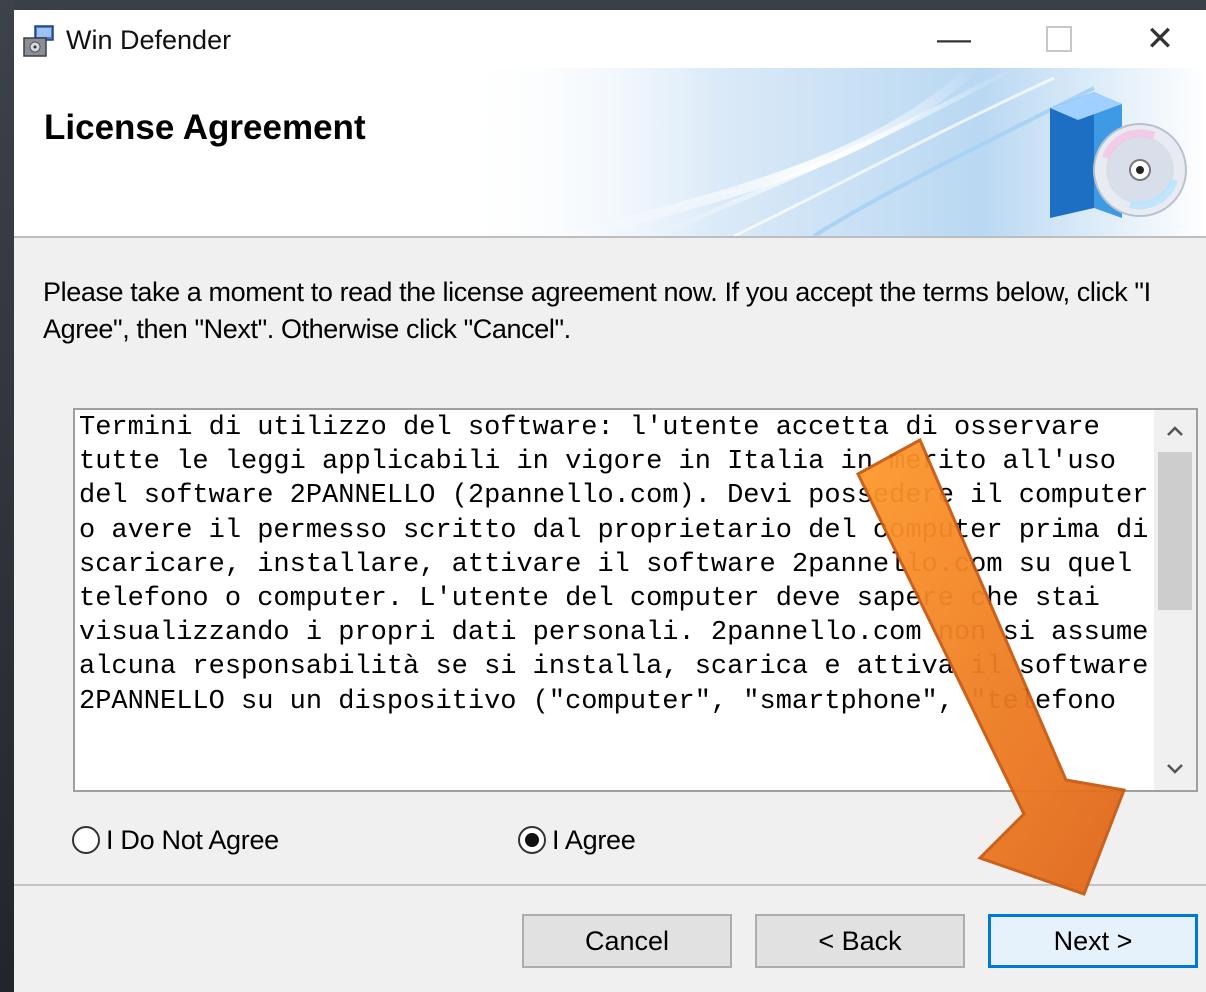 Image resolution: width=1206 pixels, height=992 pixels. What do you see at coordinates (860, 941) in the screenshot?
I see `back-button: < Back` at bounding box center [860, 941].